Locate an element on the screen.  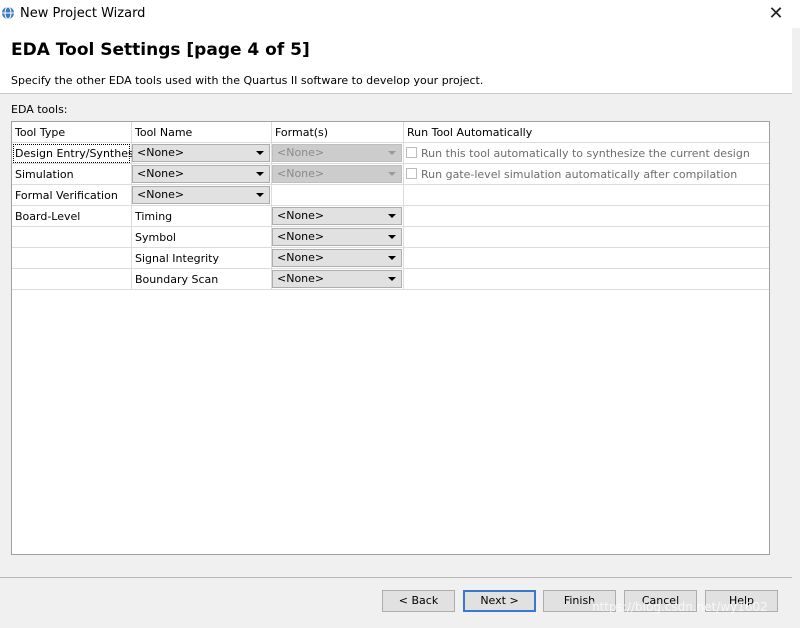
column-header-formats: Format(s) is located at coordinates (301, 132).